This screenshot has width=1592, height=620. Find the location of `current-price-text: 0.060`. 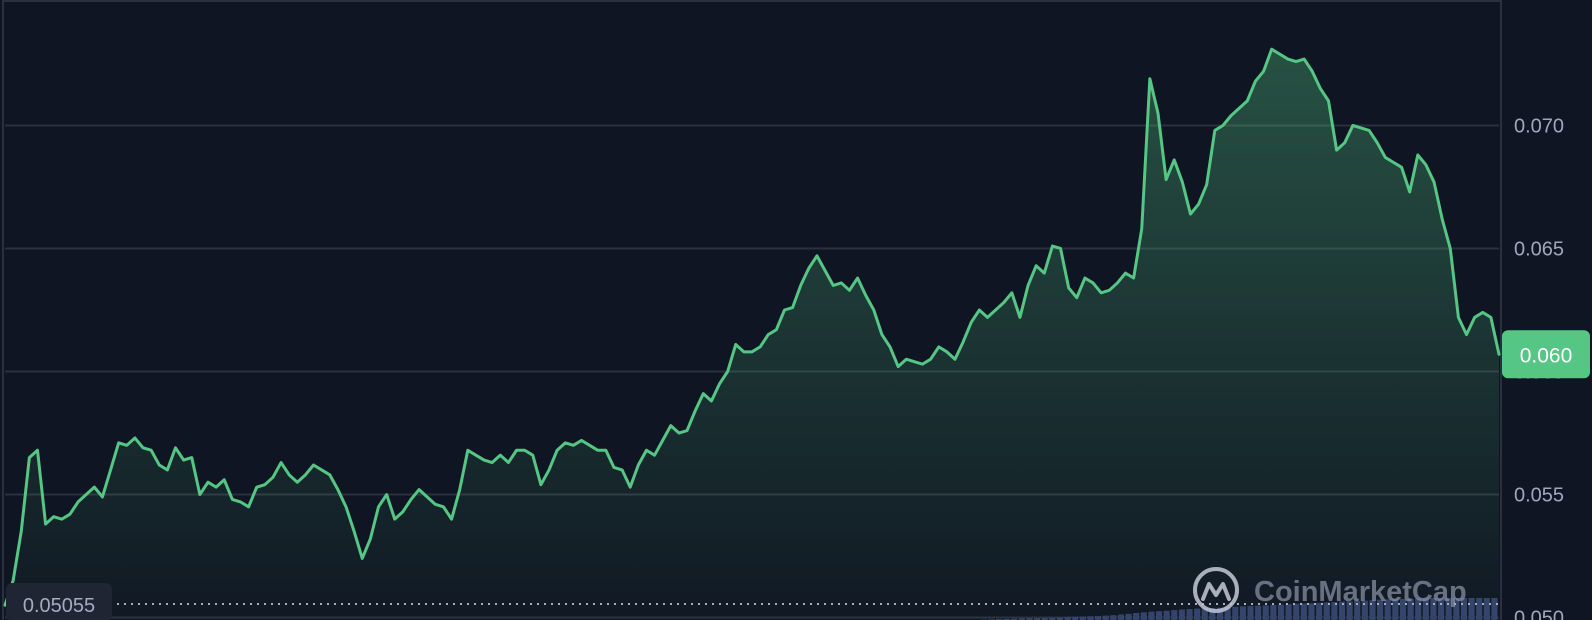

current-price-text: 0.060 is located at coordinates (1546, 355).